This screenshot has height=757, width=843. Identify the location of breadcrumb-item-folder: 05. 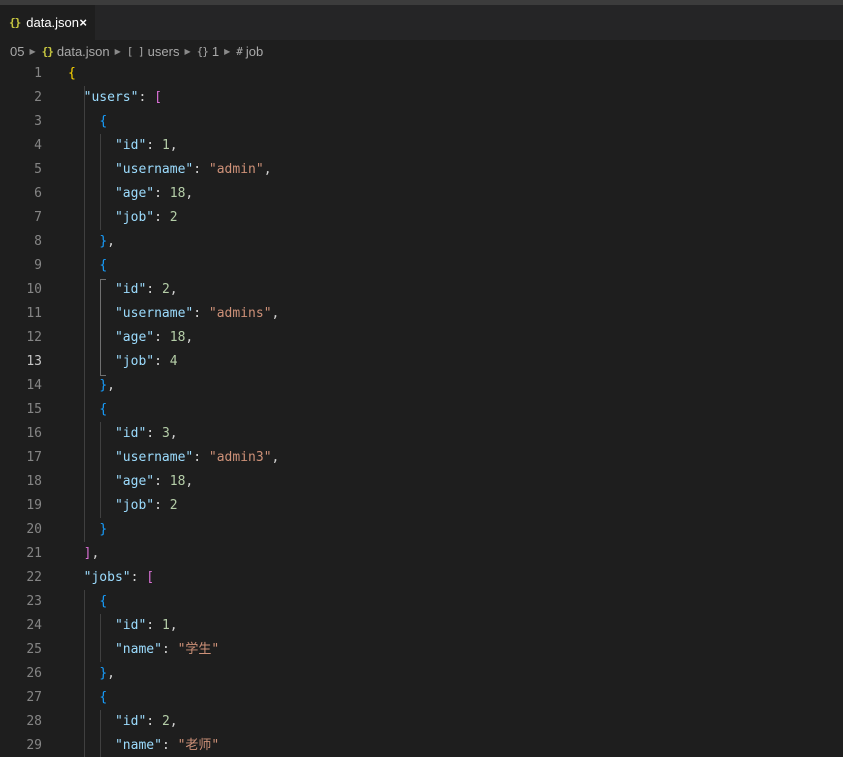
(17, 51).